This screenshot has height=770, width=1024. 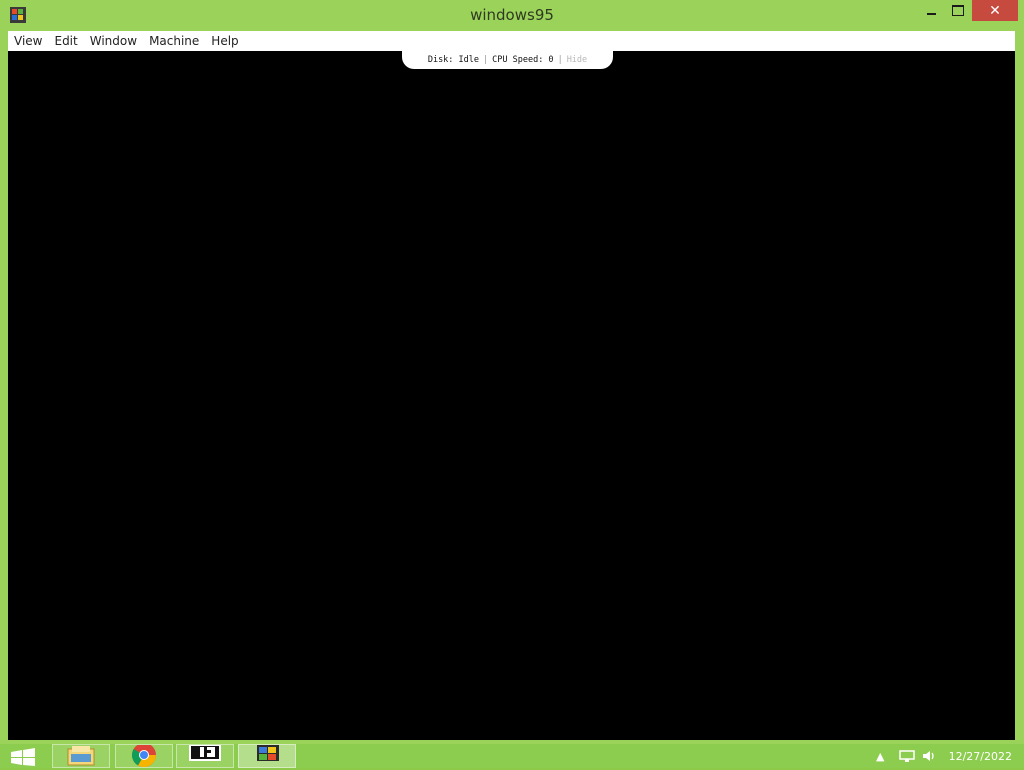 I want to click on network-icon, so click(x=907, y=756).